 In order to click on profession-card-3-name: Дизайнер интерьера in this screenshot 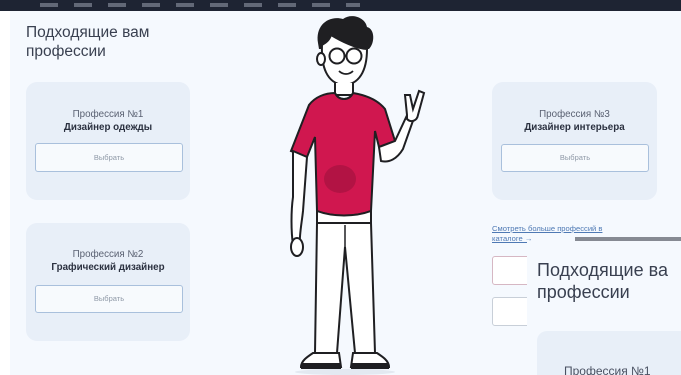, I will do `click(574, 127)`.